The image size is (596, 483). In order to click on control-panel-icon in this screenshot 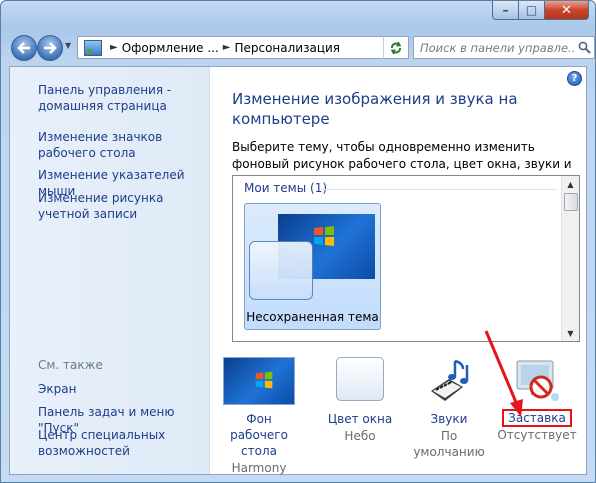, I will do `click(93, 47)`.